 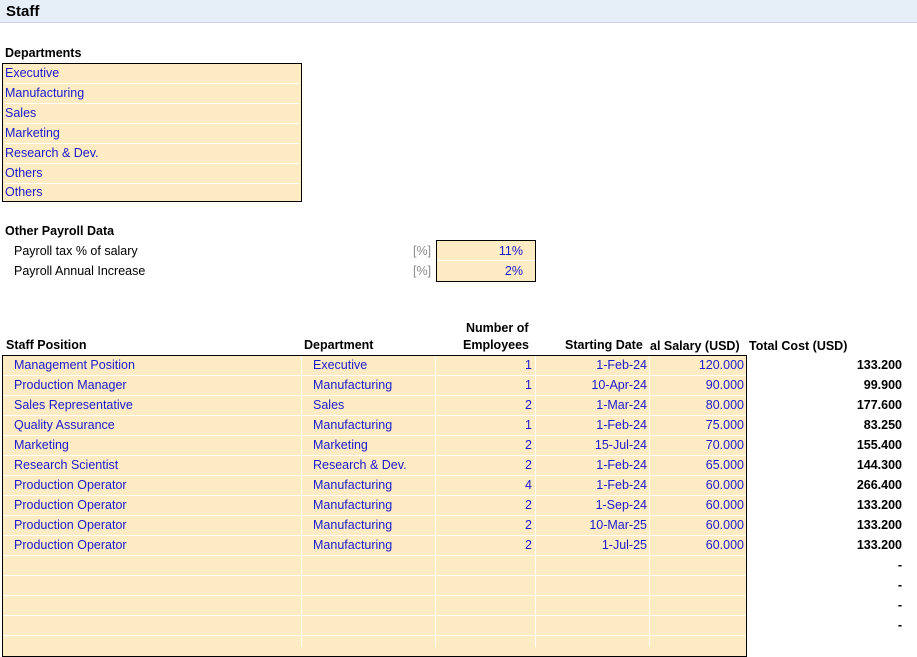 What do you see at coordinates (879, 445) in the screenshot?
I see `total-cost-cell: 155.400` at bounding box center [879, 445].